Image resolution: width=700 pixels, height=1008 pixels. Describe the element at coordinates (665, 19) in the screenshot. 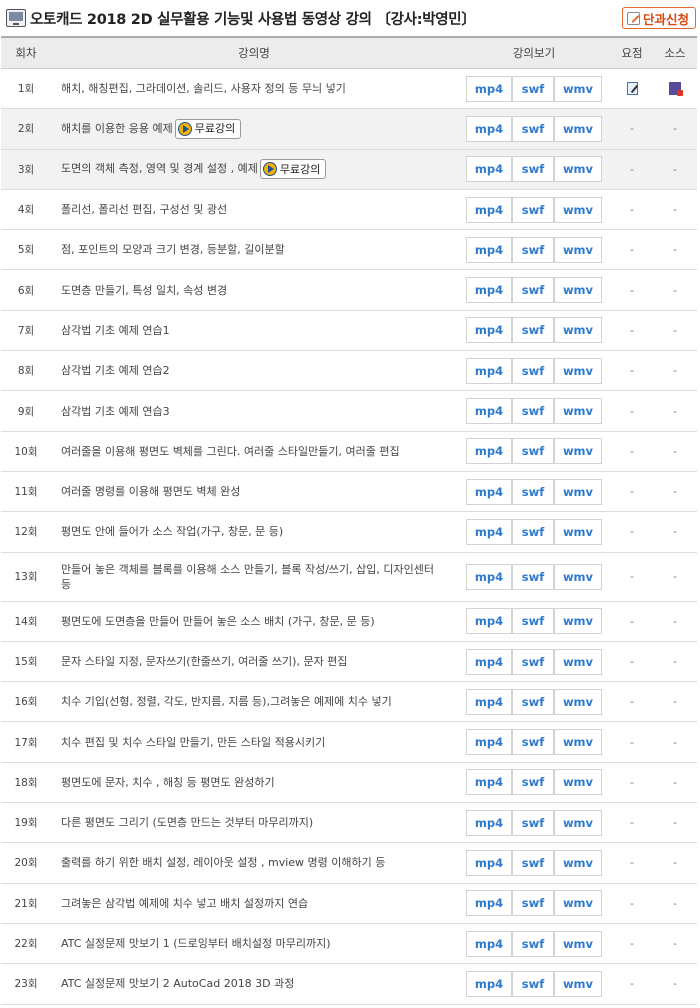

I see `enroll-label: 단과신청` at that location.